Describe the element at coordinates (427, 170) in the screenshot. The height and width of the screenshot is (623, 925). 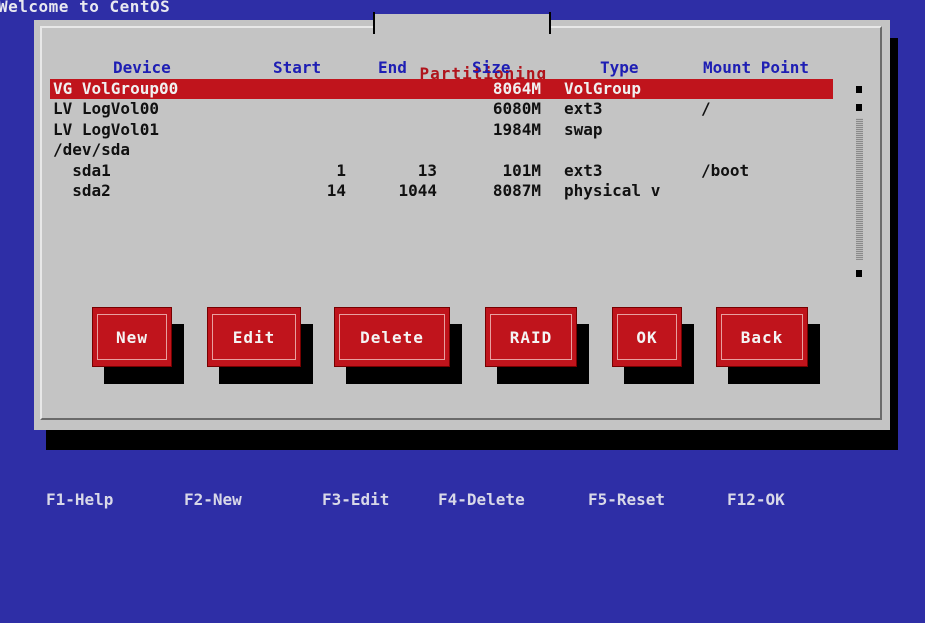
I see `cell-end: 13` at that location.